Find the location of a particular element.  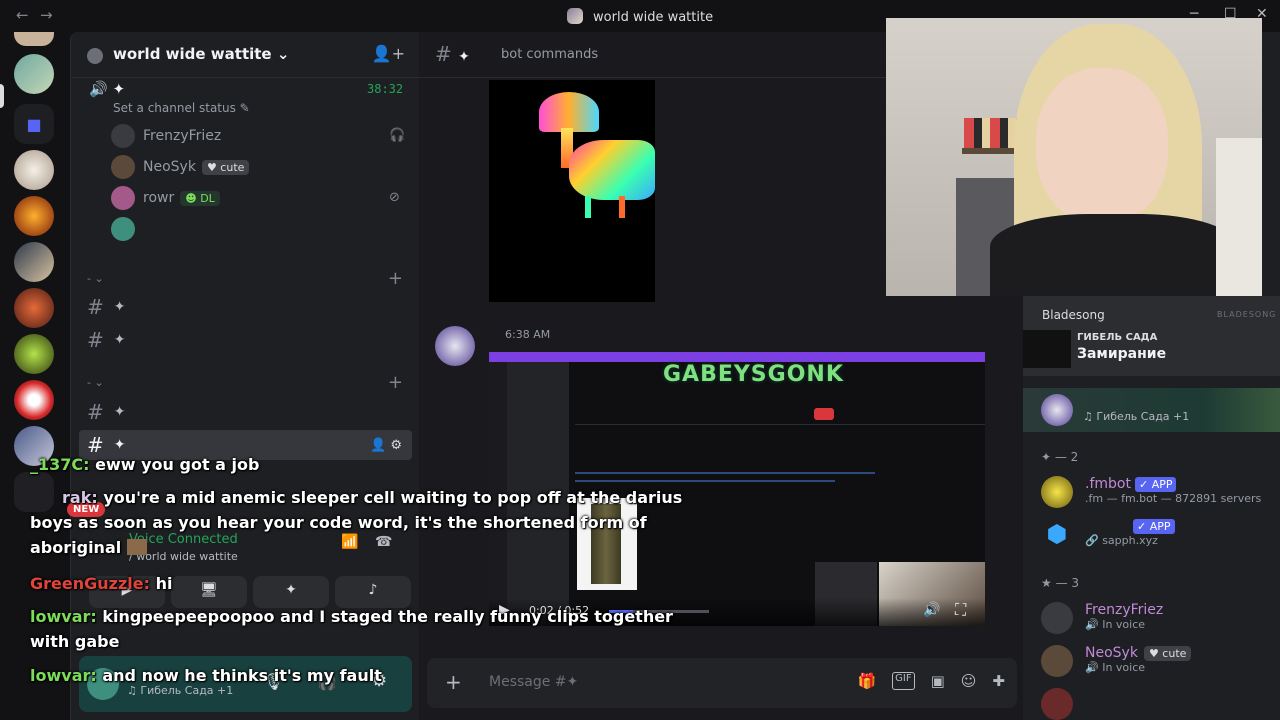

invite-icon: 👤+ is located at coordinates (388, 53).